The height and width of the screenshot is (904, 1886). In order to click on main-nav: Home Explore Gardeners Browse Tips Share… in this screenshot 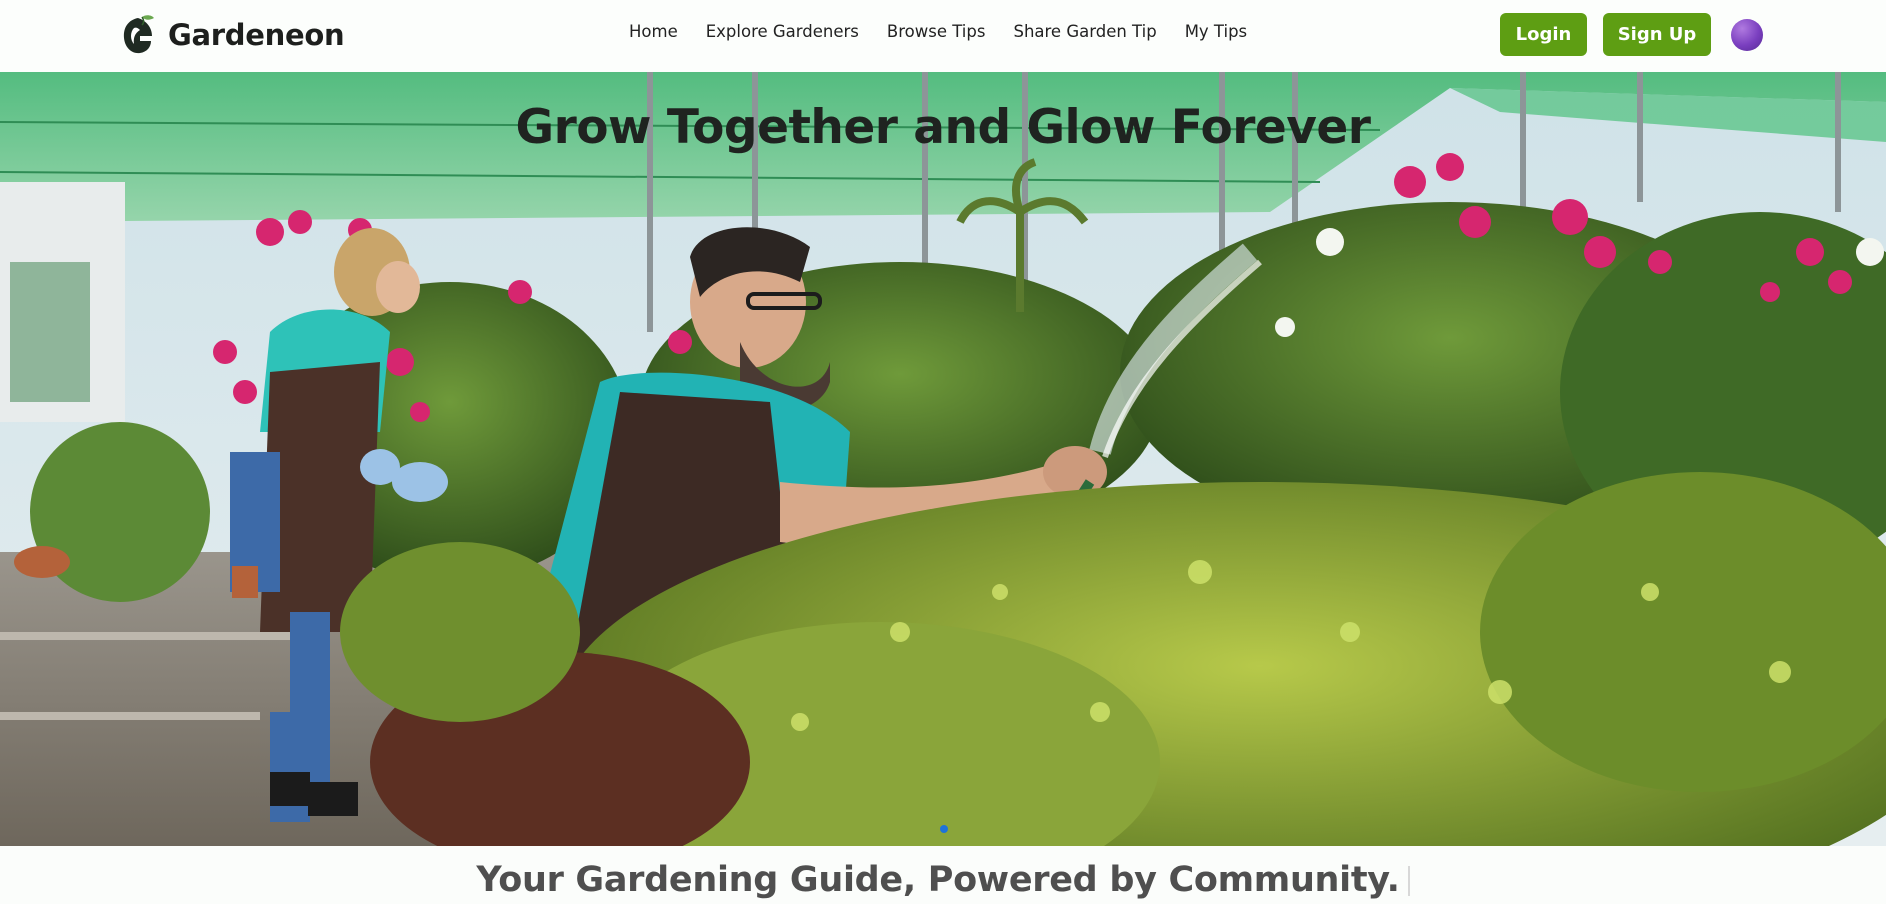, I will do `click(938, 31)`.